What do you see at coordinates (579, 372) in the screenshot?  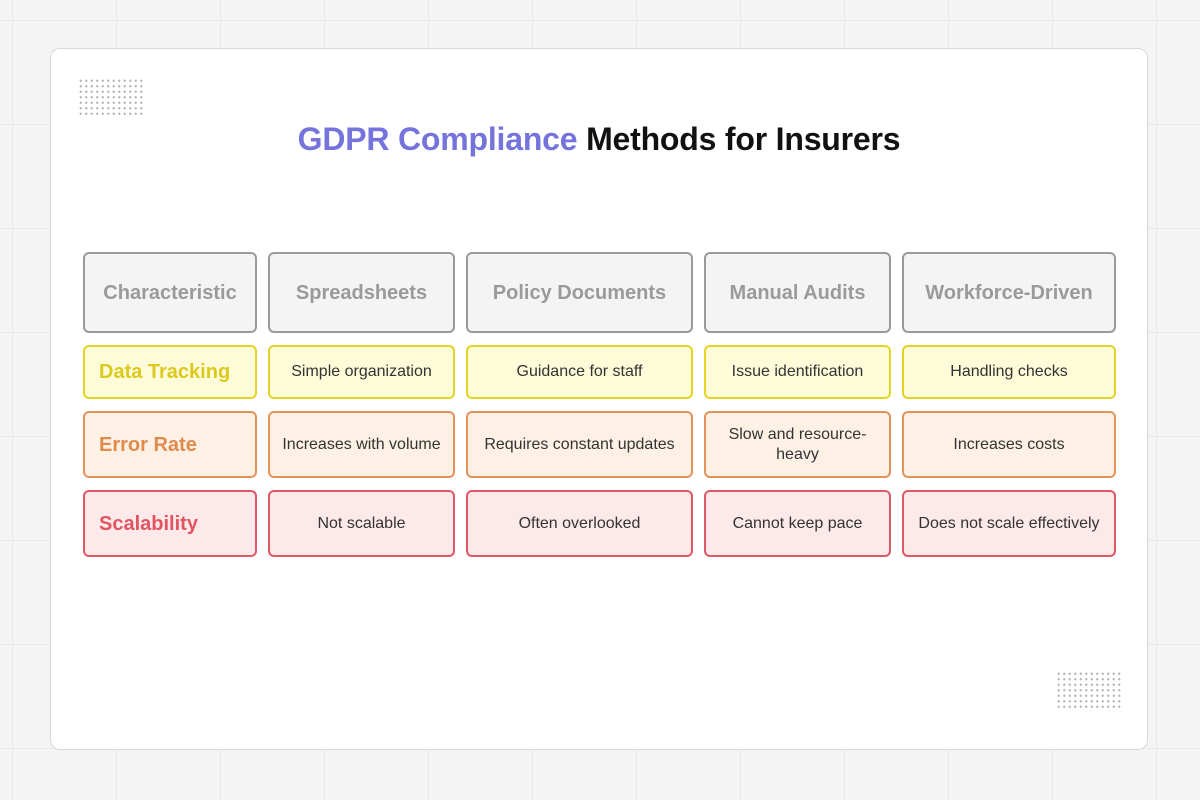 I see `table-cell: Guidance for staff` at bounding box center [579, 372].